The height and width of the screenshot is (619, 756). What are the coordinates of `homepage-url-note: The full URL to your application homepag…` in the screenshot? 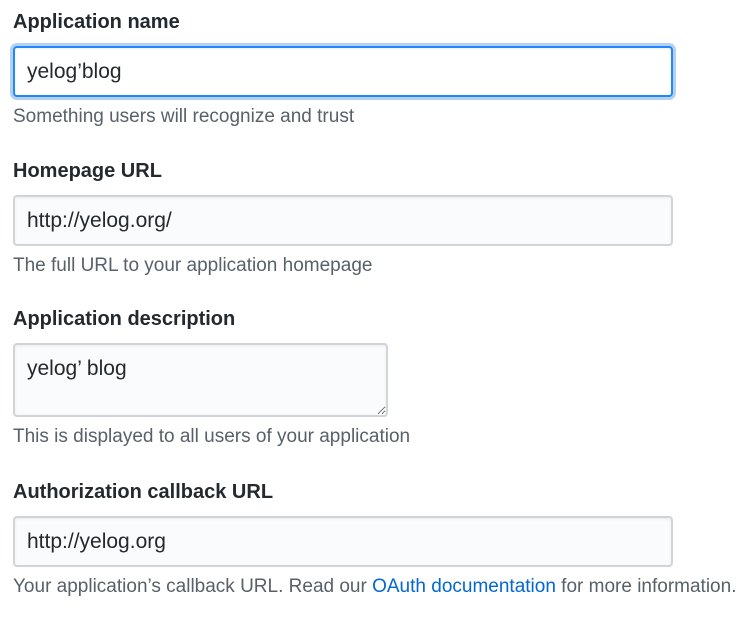 It's located at (193, 265).